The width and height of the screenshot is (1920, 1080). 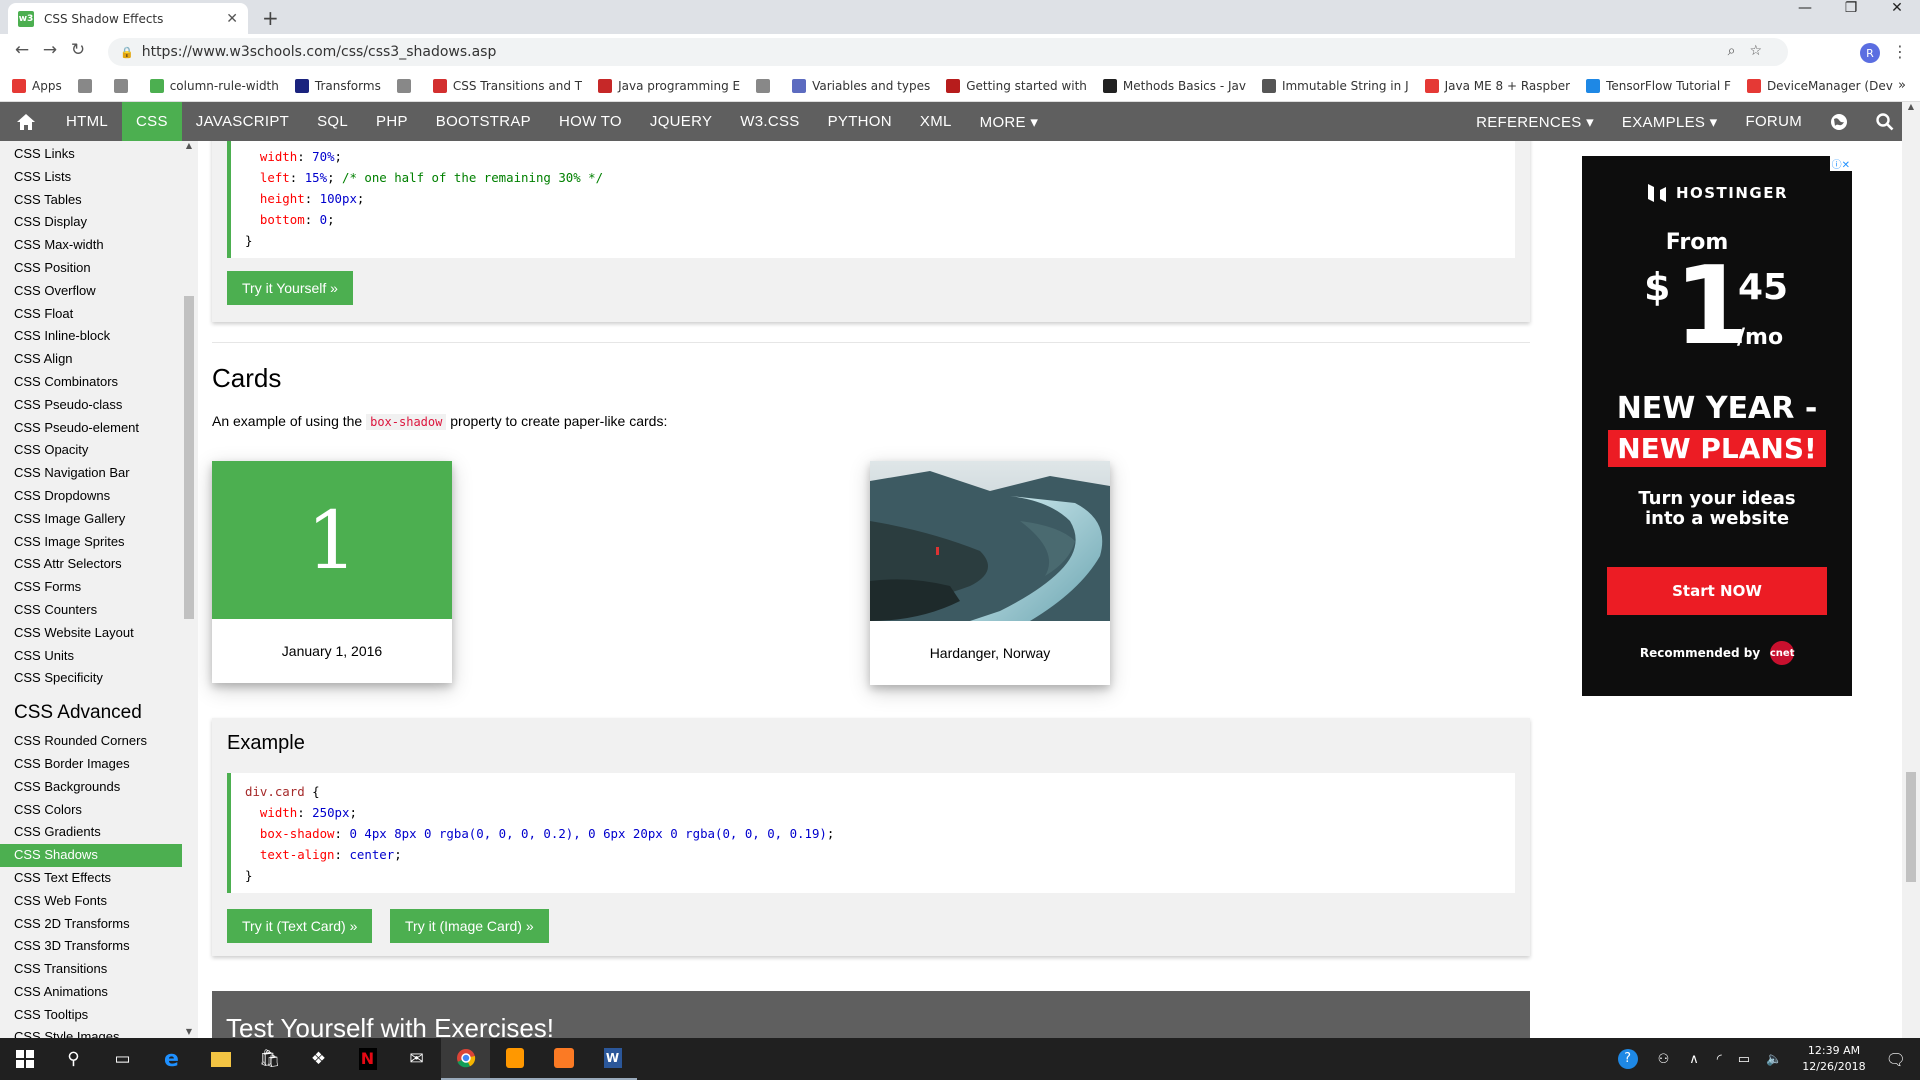 What do you see at coordinates (1819, 85) in the screenshot?
I see `bookmark-devicemanager-dev: DeviceManager (Dev` at bounding box center [1819, 85].